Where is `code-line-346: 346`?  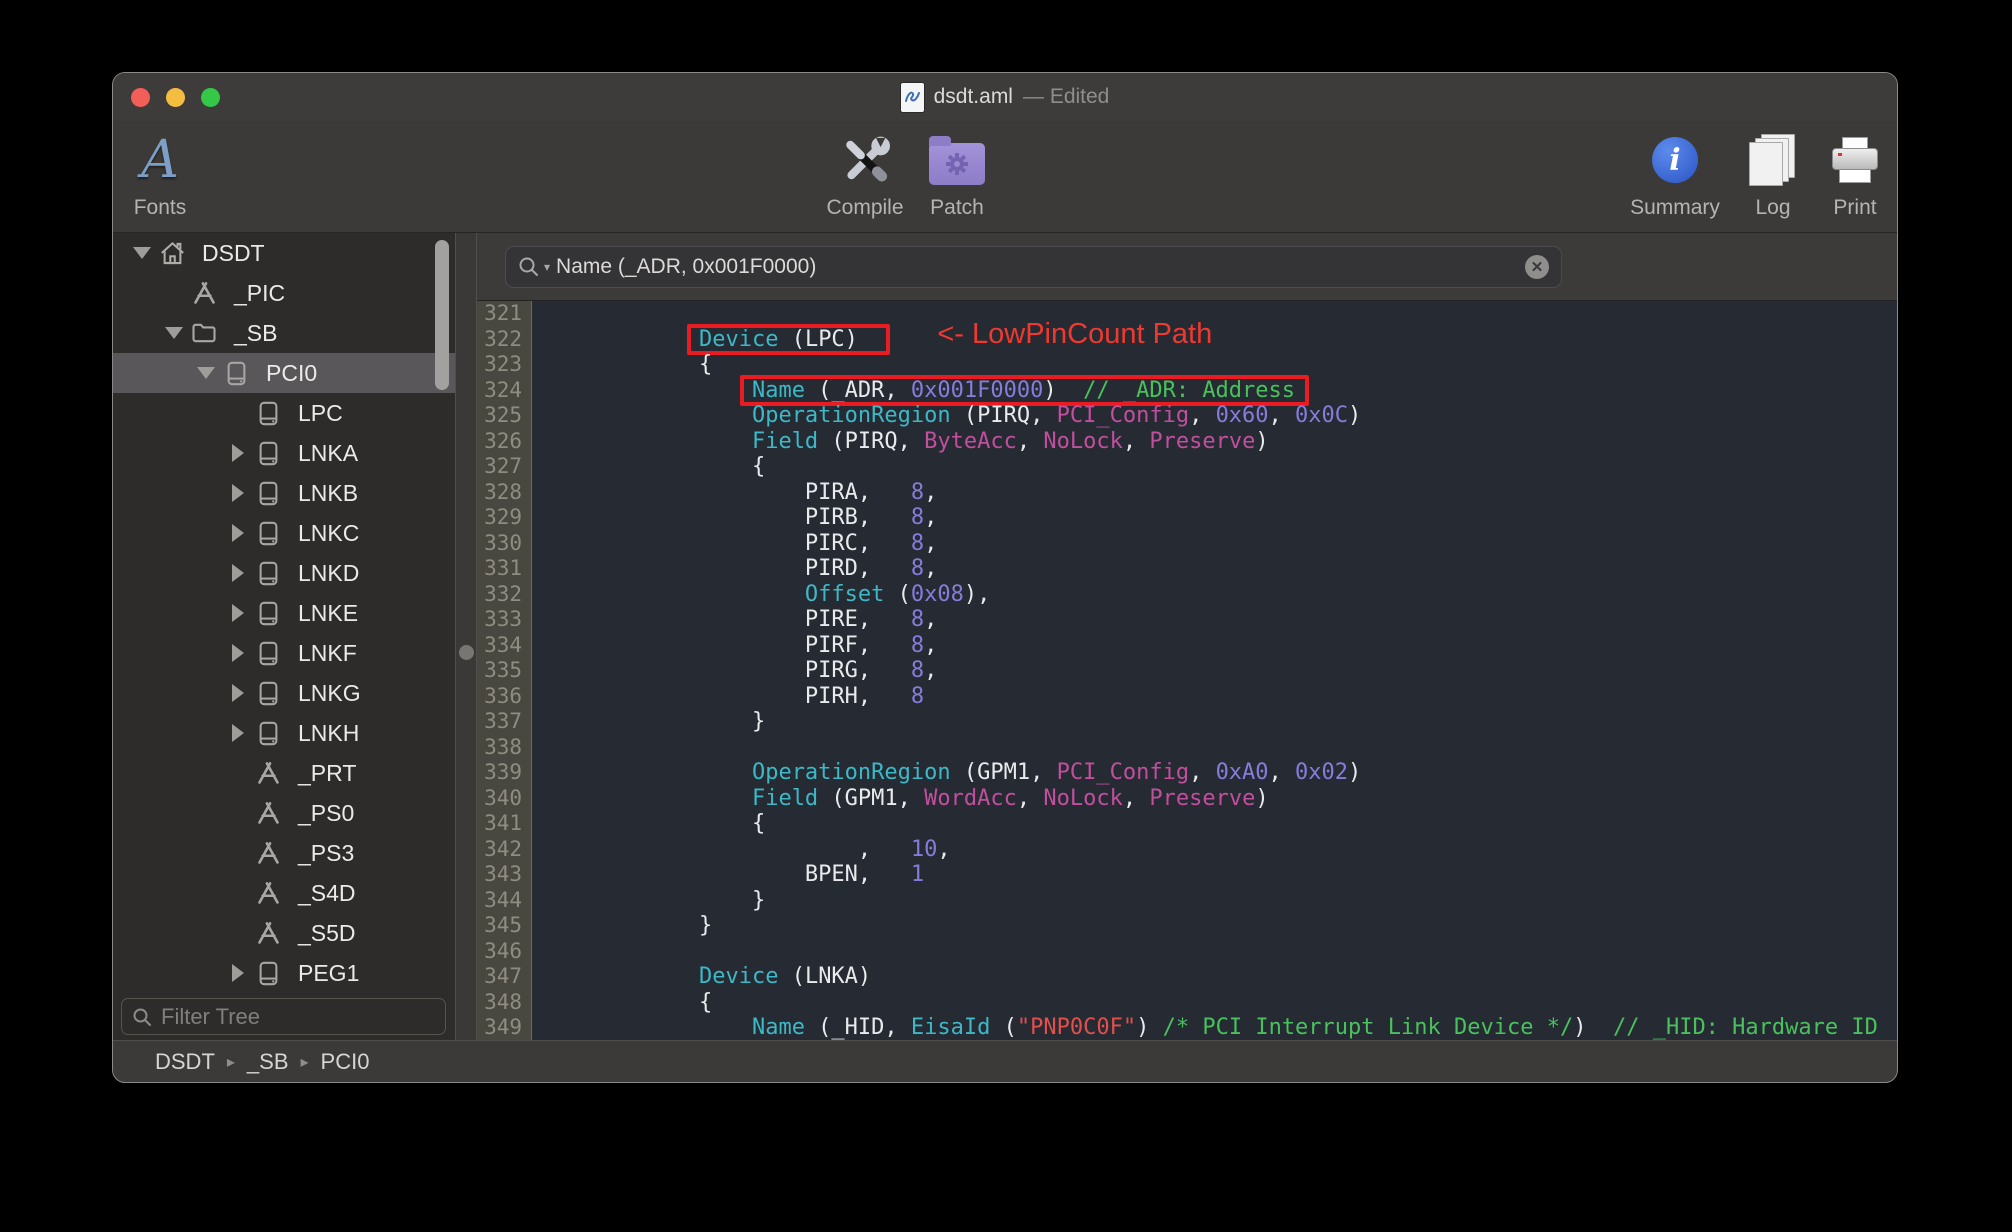 code-line-346: 346 is located at coordinates (1187, 951).